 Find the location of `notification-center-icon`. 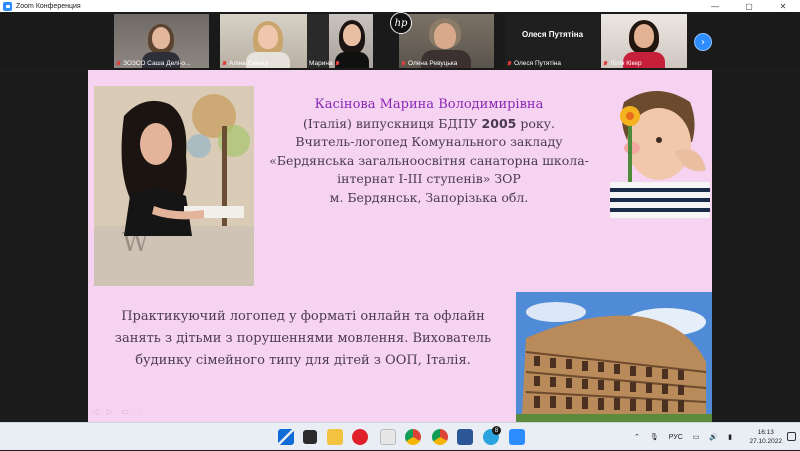

notification-center-icon is located at coordinates (791, 436).